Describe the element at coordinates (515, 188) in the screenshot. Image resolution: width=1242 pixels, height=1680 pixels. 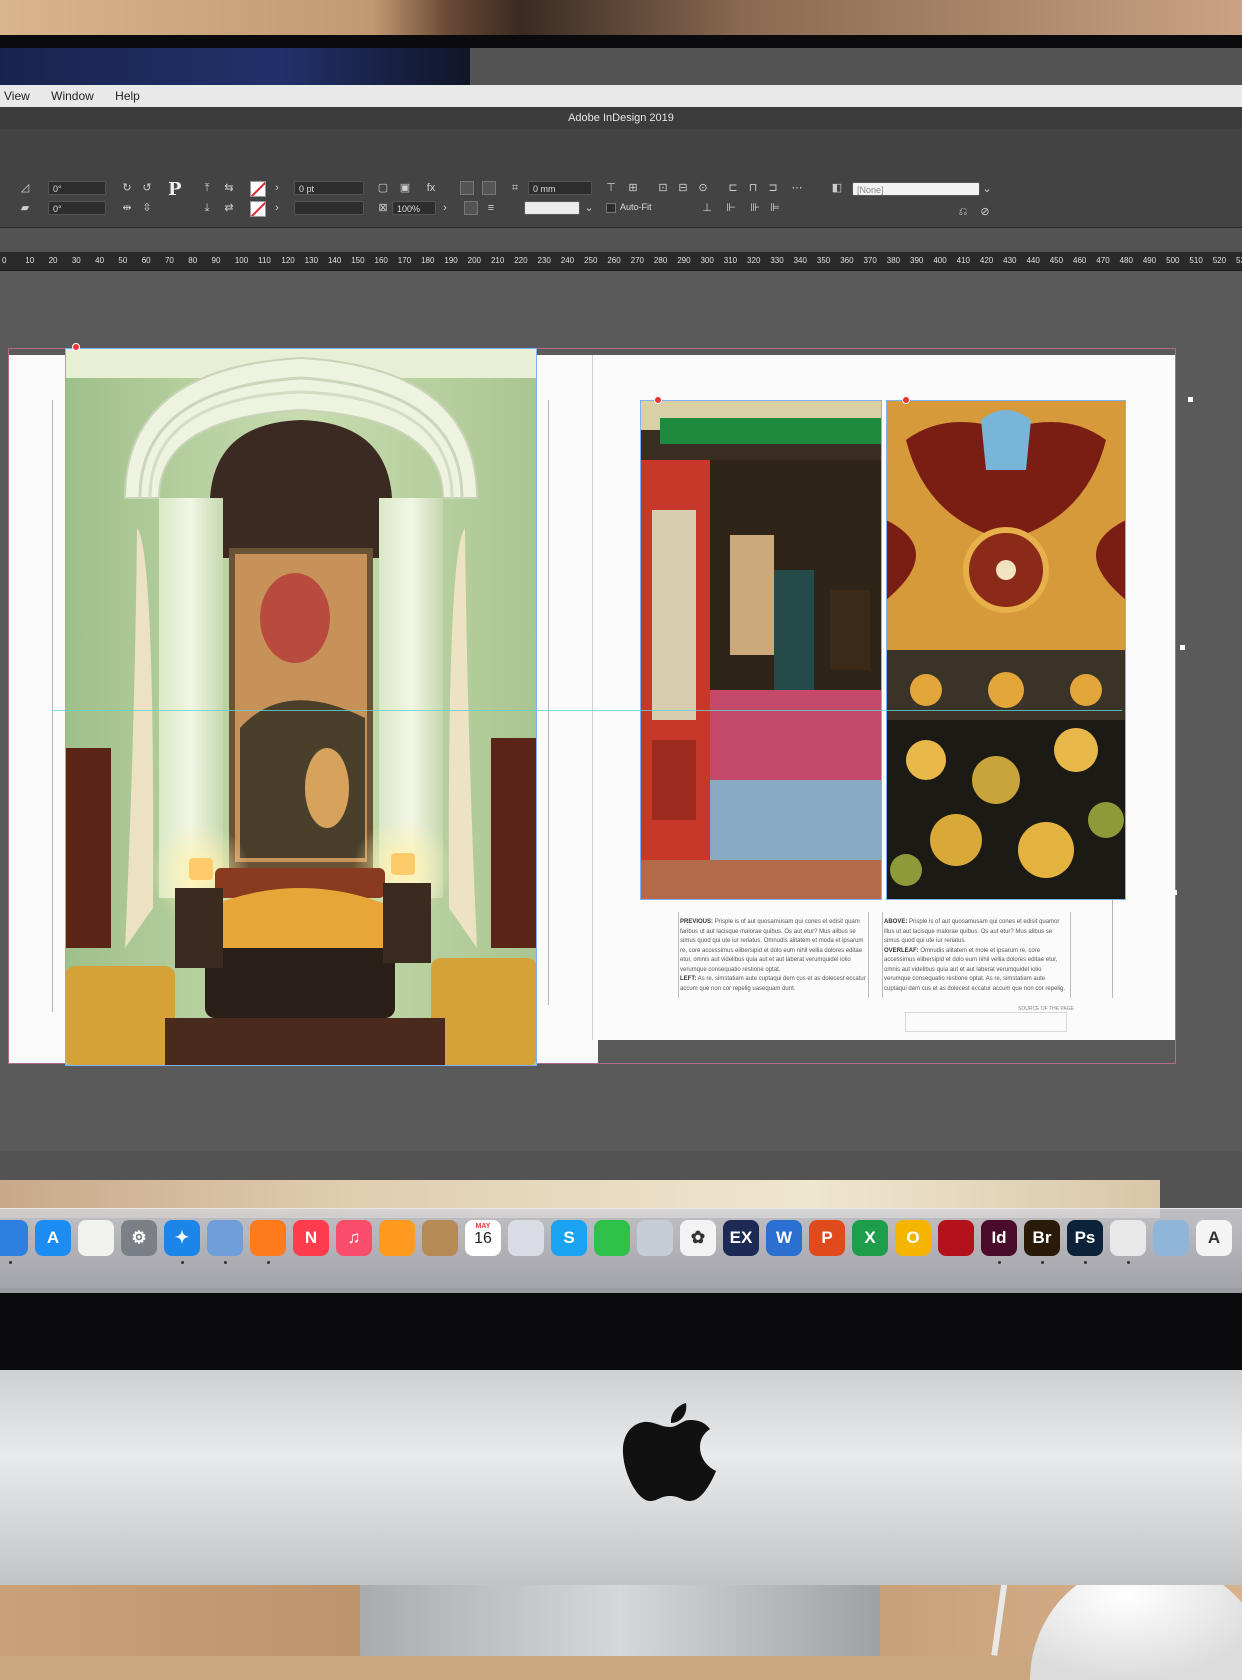
I see `fit-content-icon: ⌗` at that location.